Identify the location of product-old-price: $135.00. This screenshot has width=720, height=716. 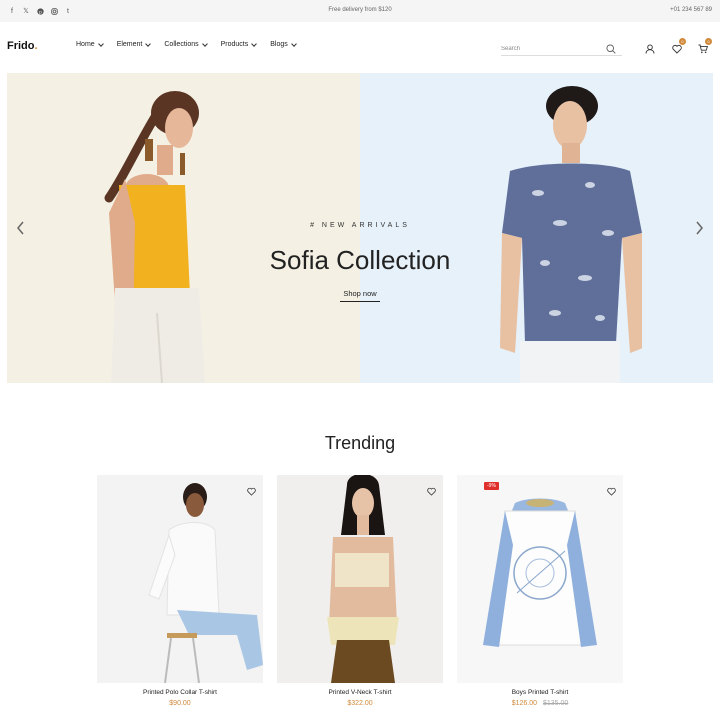
(556, 703).